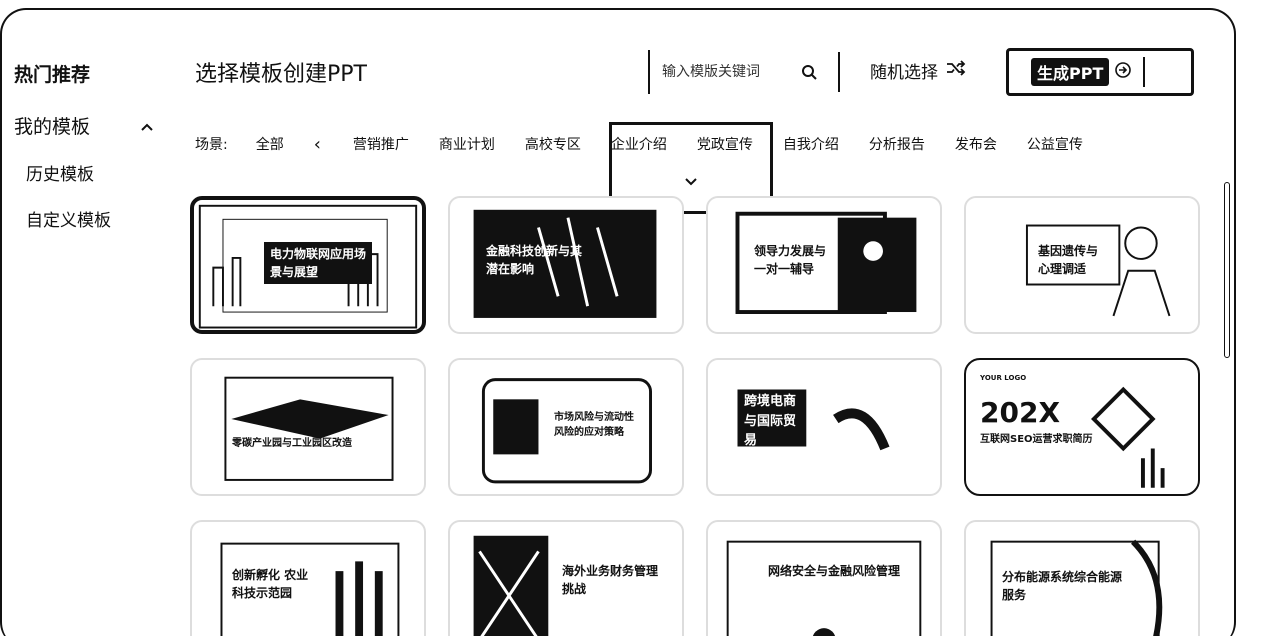 This screenshot has height=636, width=1280. I want to click on template-card: 创新孵化 农业科技示范园, so click(308, 578).